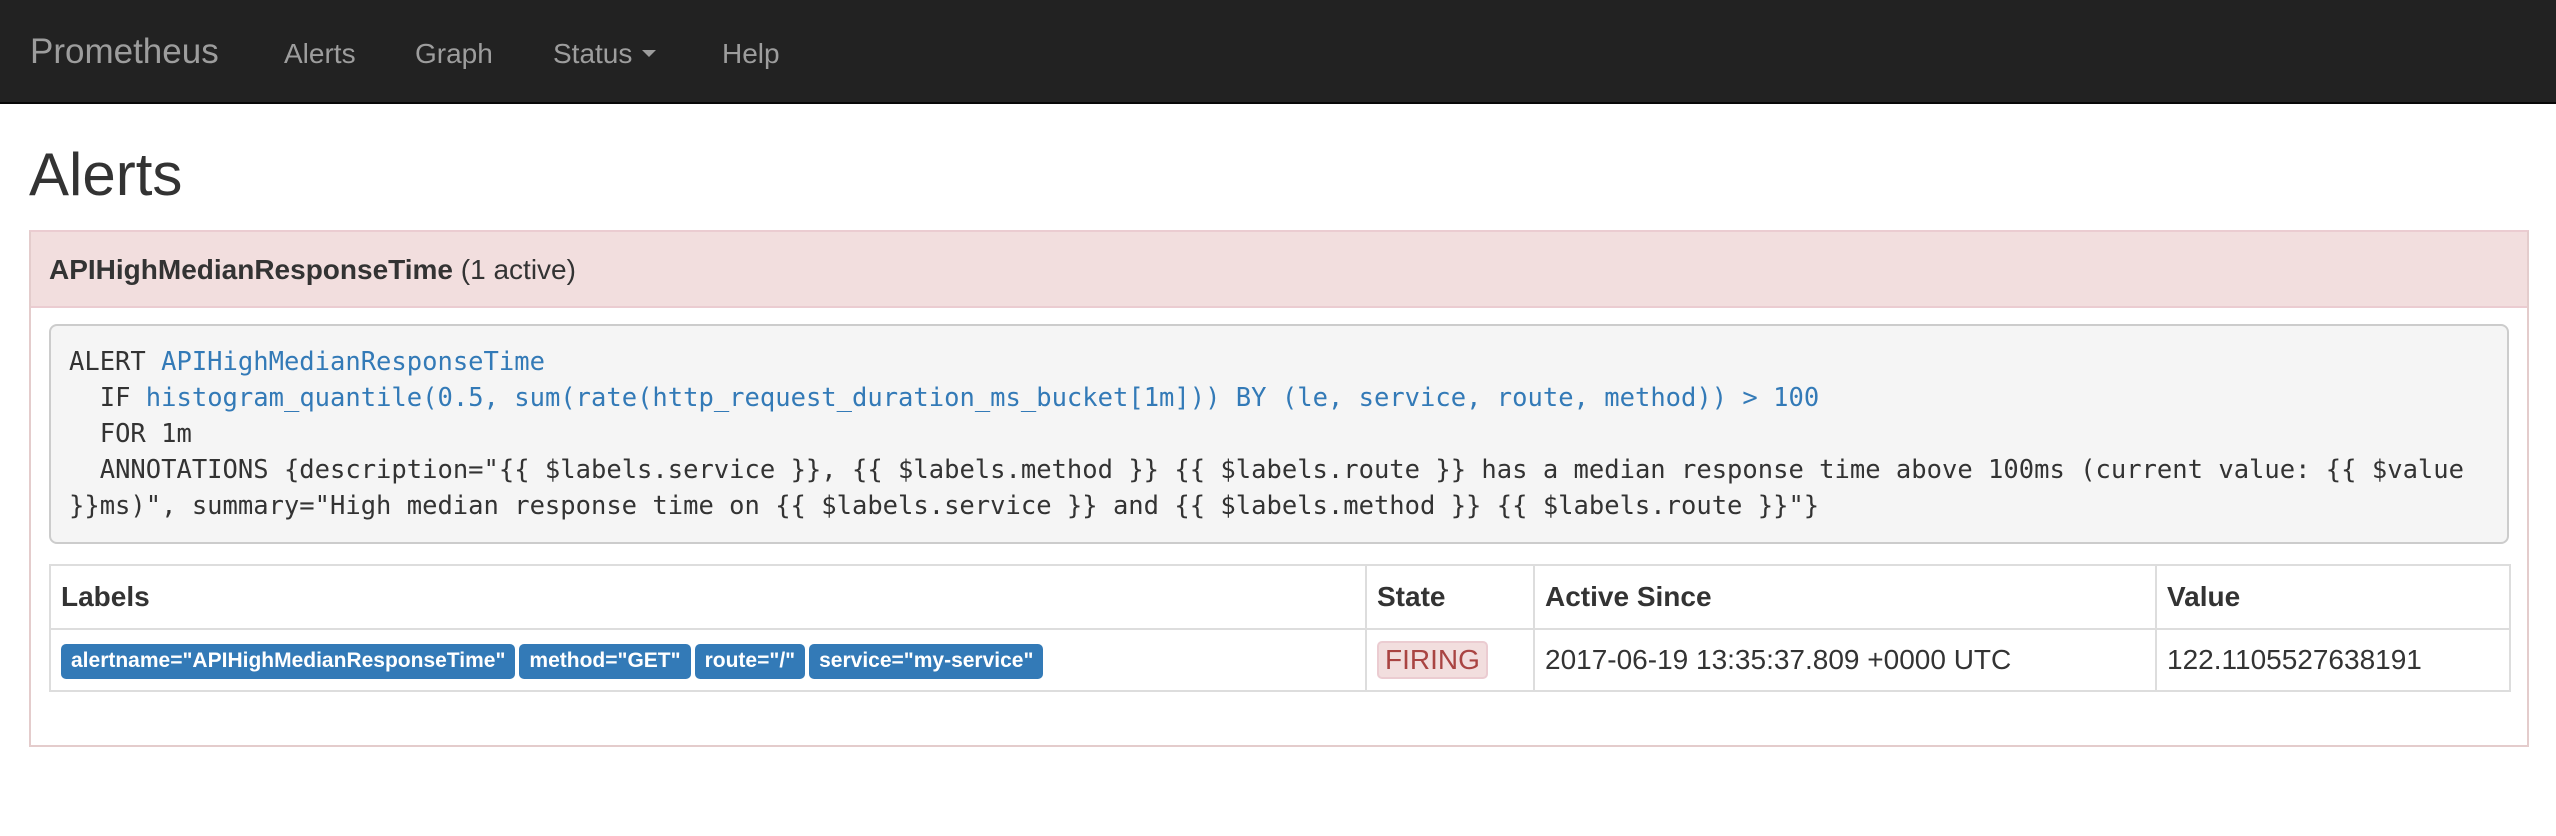 This screenshot has height=836, width=2556. I want to click on label-badge-alertname: alertname="APIHighMedianResponseTime", so click(288, 661).